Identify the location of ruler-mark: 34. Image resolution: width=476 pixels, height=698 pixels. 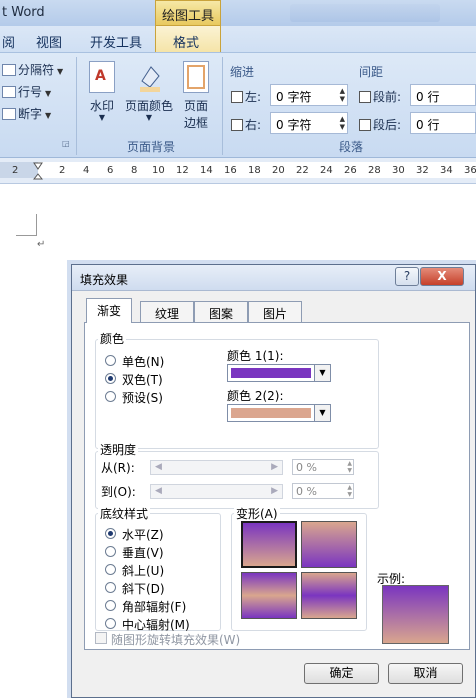
(446, 170).